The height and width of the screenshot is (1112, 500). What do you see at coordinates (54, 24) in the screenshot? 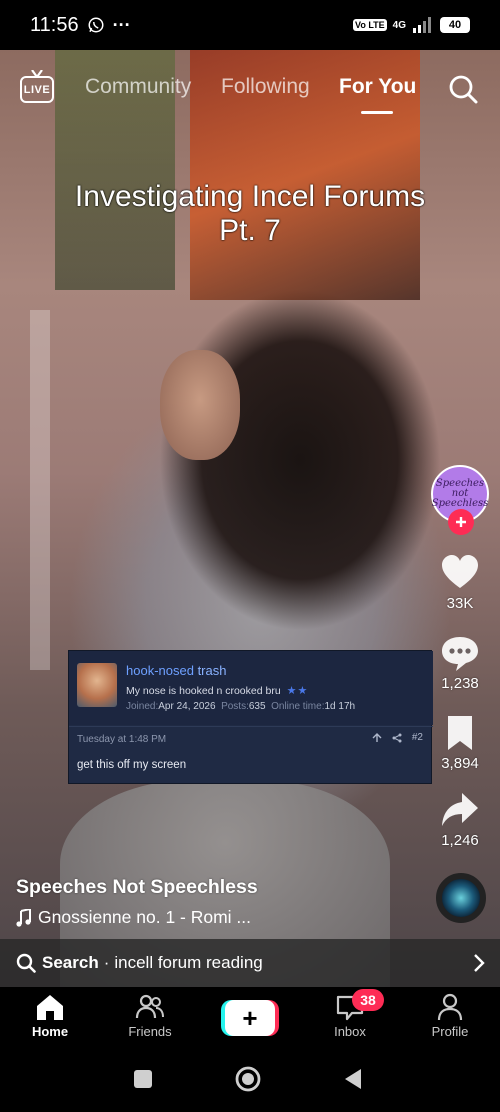
I see `status-time: 11:56` at bounding box center [54, 24].